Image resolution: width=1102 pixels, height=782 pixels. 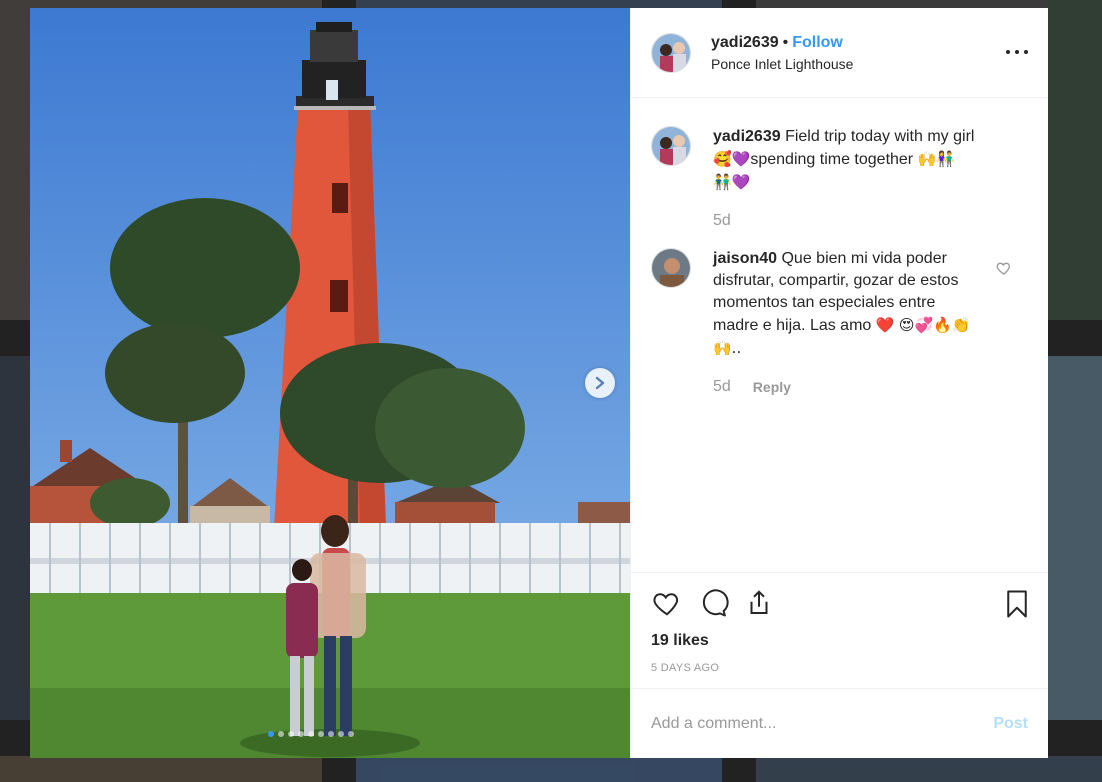 I want to click on post-username: yadi2639, so click(x=745, y=42).